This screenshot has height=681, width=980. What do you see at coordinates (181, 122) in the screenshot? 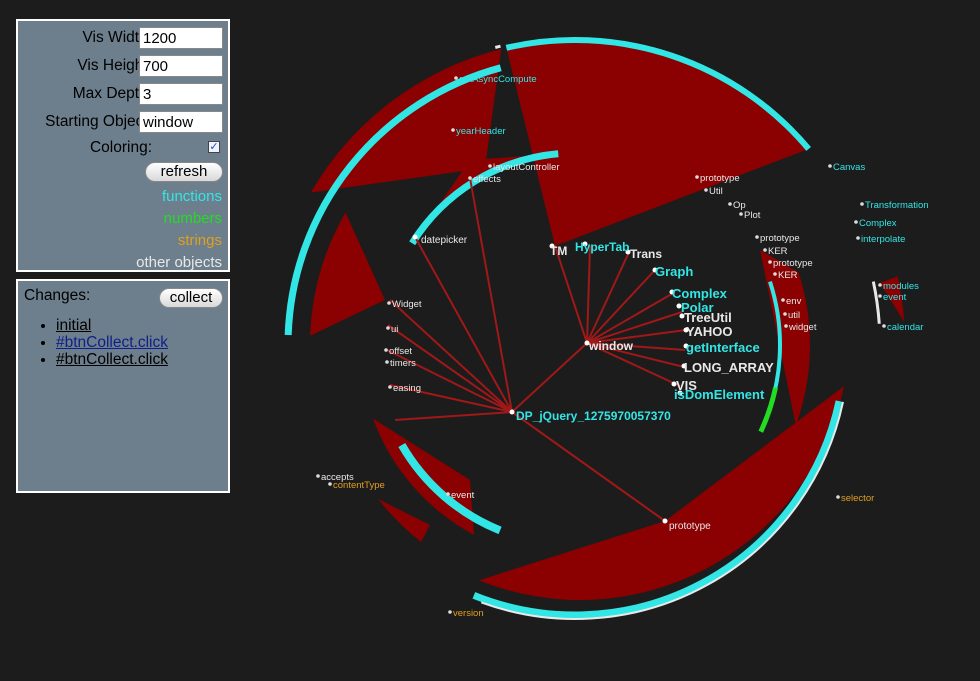
I see `starting-object-input` at bounding box center [181, 122].